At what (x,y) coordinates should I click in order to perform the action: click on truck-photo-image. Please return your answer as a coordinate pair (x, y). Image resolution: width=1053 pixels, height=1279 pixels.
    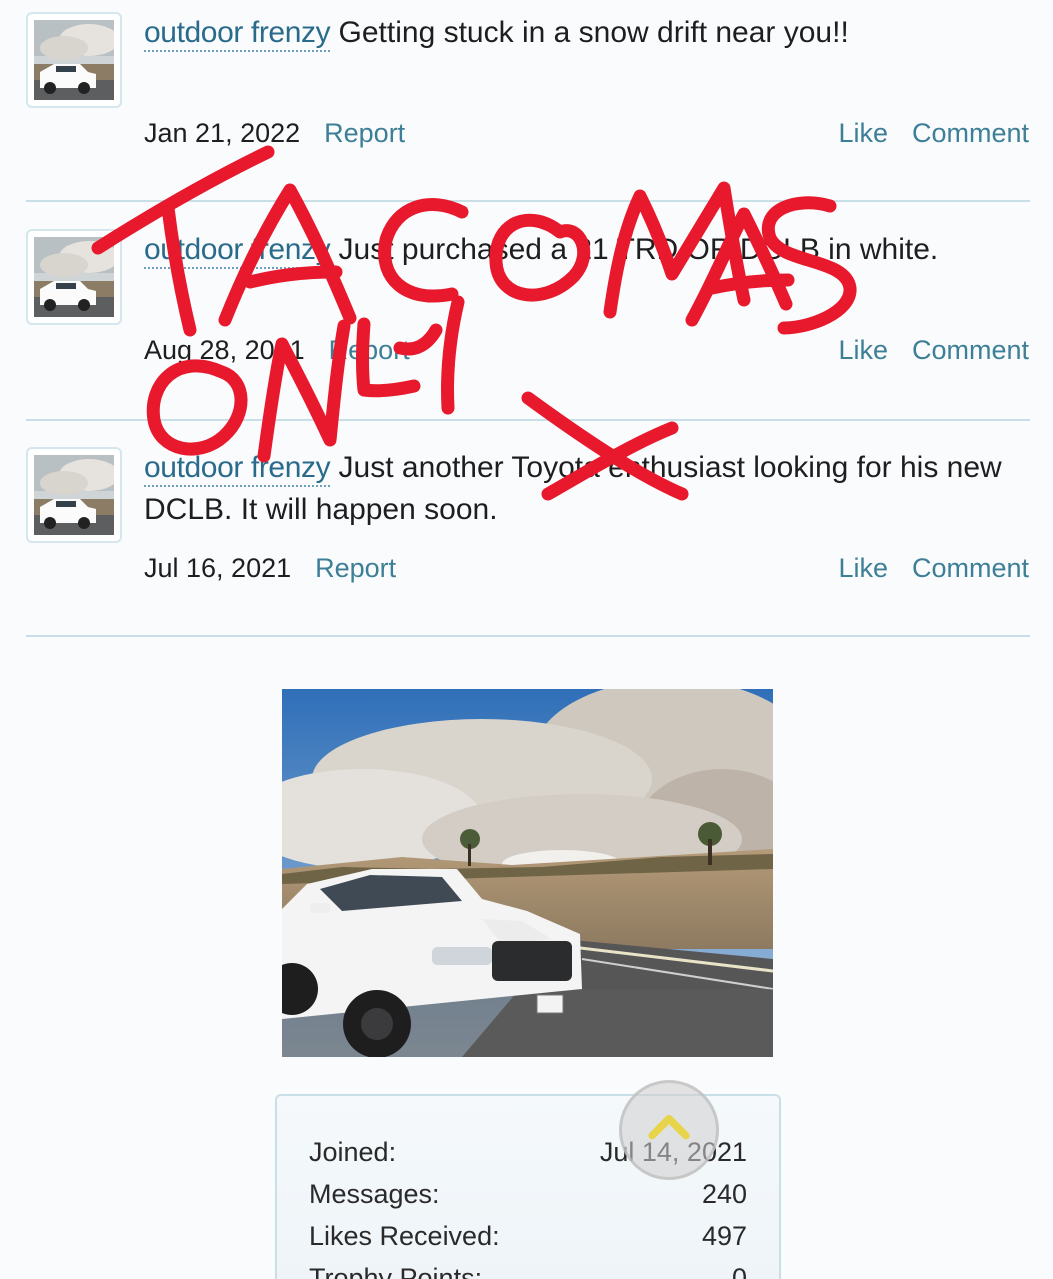
    Looking at the image, I should click on (527, 873).